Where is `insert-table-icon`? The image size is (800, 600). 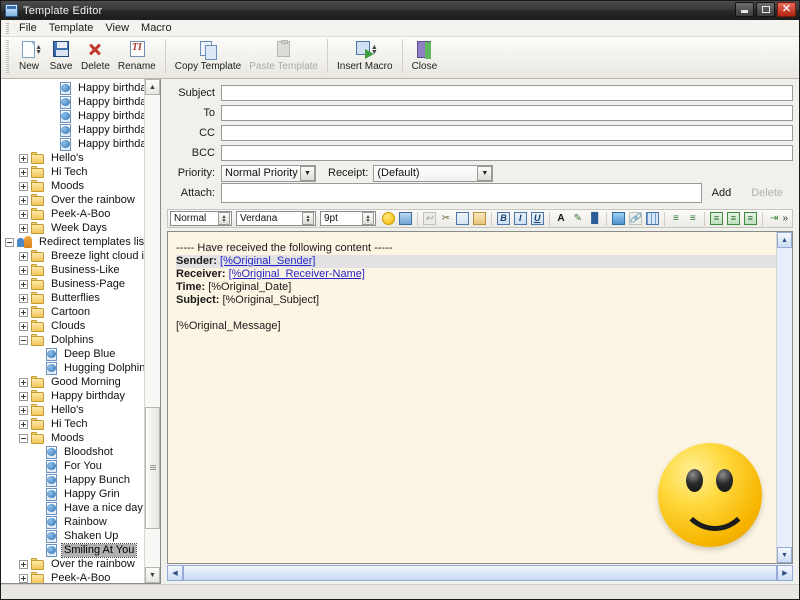 insert-table-icon is located at coordinates (652, 219).